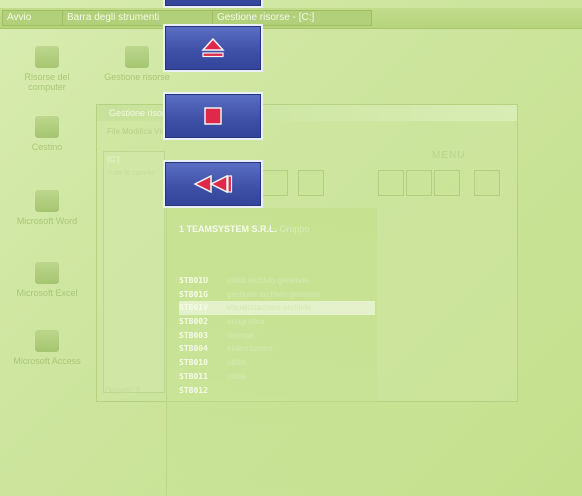 The height and width of the screenshot is (496, 582). What do you see at coordinates (277, 281) in the screenshot?
I see `list-item: STB01U utilità archivio generale` at bounding box center [277, 281].